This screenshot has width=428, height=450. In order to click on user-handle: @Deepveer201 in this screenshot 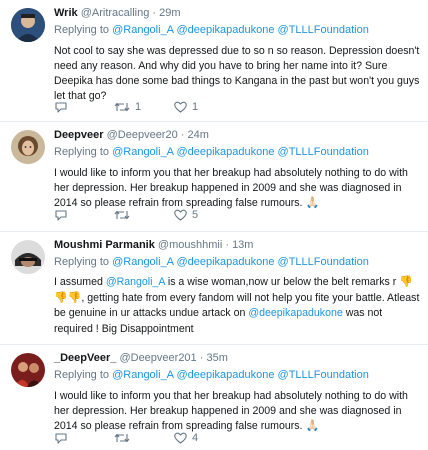, I will do `click(157, 358)`.